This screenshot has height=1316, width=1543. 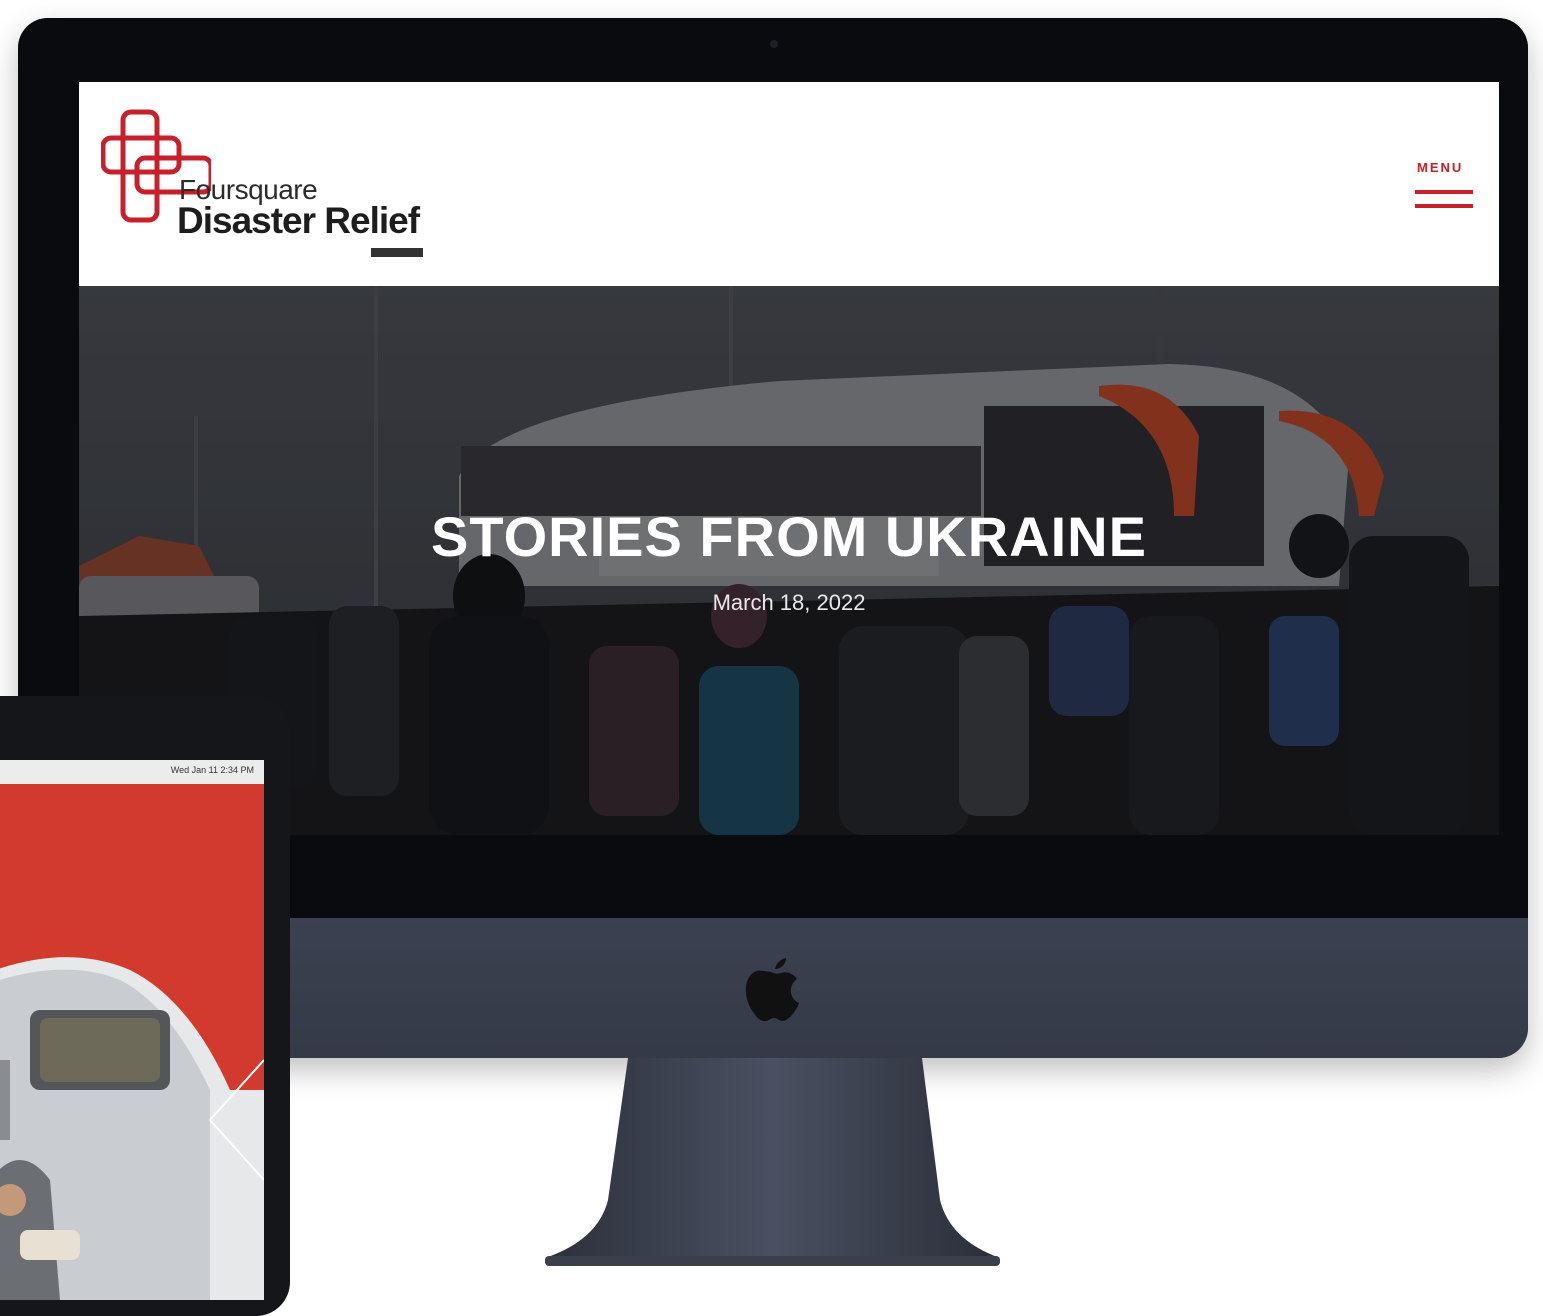 I want to click on menu-button: MENU, so click(x=1444, y=190).